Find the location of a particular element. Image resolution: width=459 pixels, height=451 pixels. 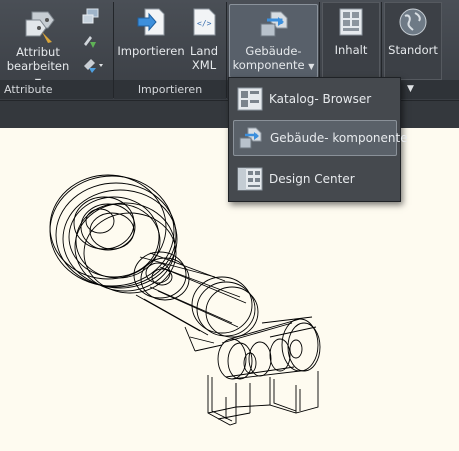

content-button: Inhalt is located at coordinates (351, 41).